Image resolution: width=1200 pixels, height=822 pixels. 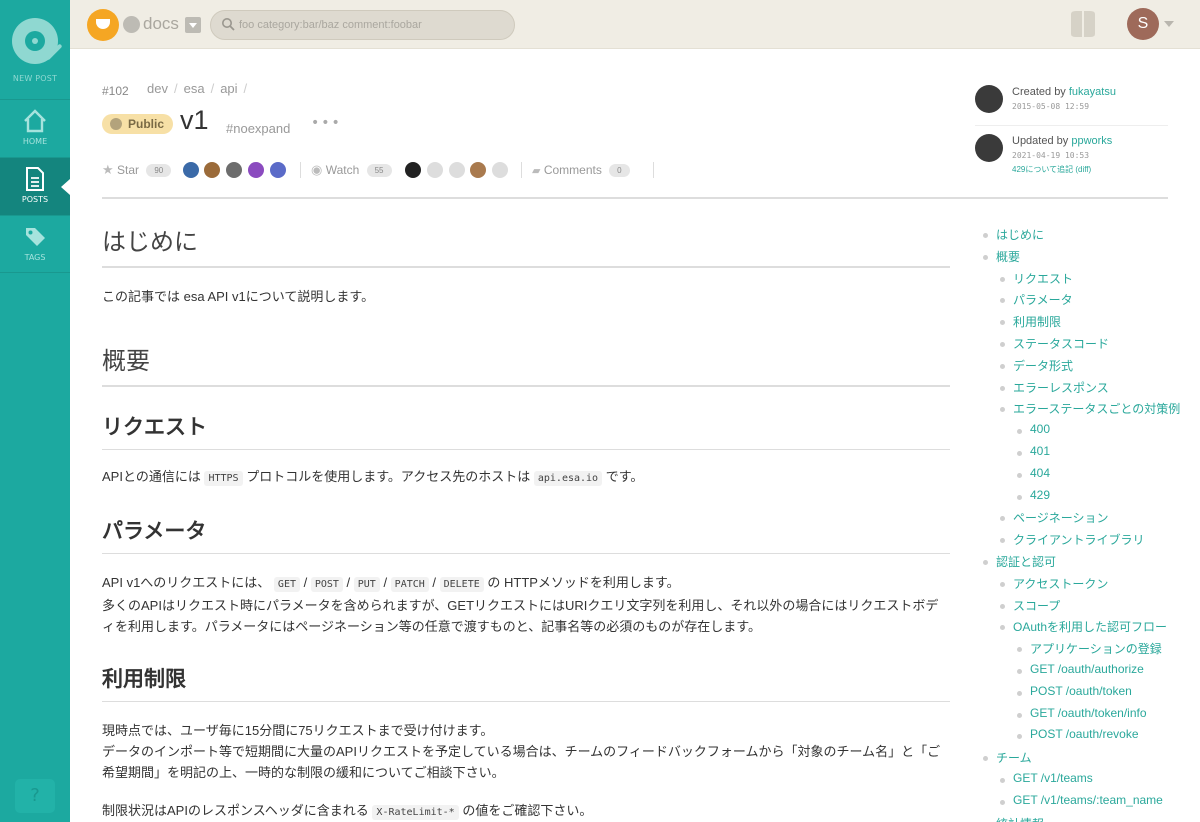 What do you see at coordinates (35, 244) in the screenshot?
I see `nav-tags: TAGS` at bounding box center [35, 244].